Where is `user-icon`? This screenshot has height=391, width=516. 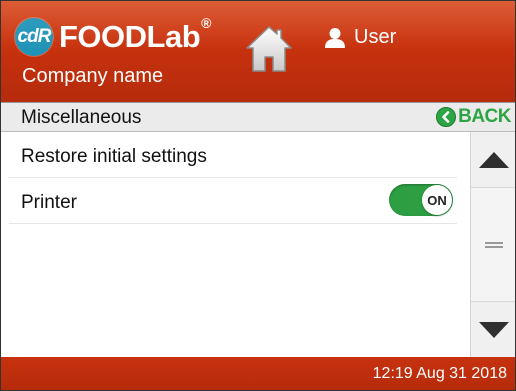
user-icon is located at coordinates (335, 37).